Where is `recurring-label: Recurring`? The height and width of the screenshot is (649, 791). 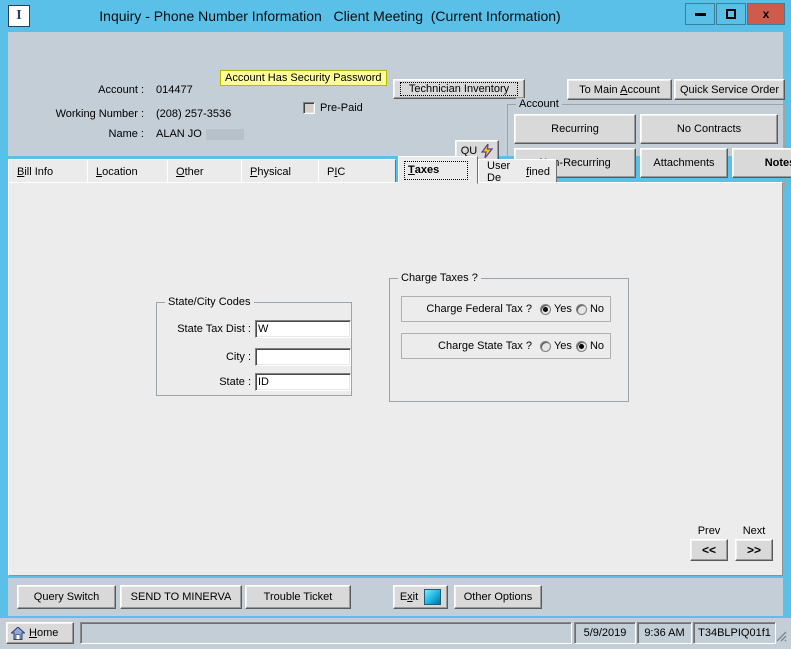
recurring-label: Recurring is located at coordinates (575, 129).